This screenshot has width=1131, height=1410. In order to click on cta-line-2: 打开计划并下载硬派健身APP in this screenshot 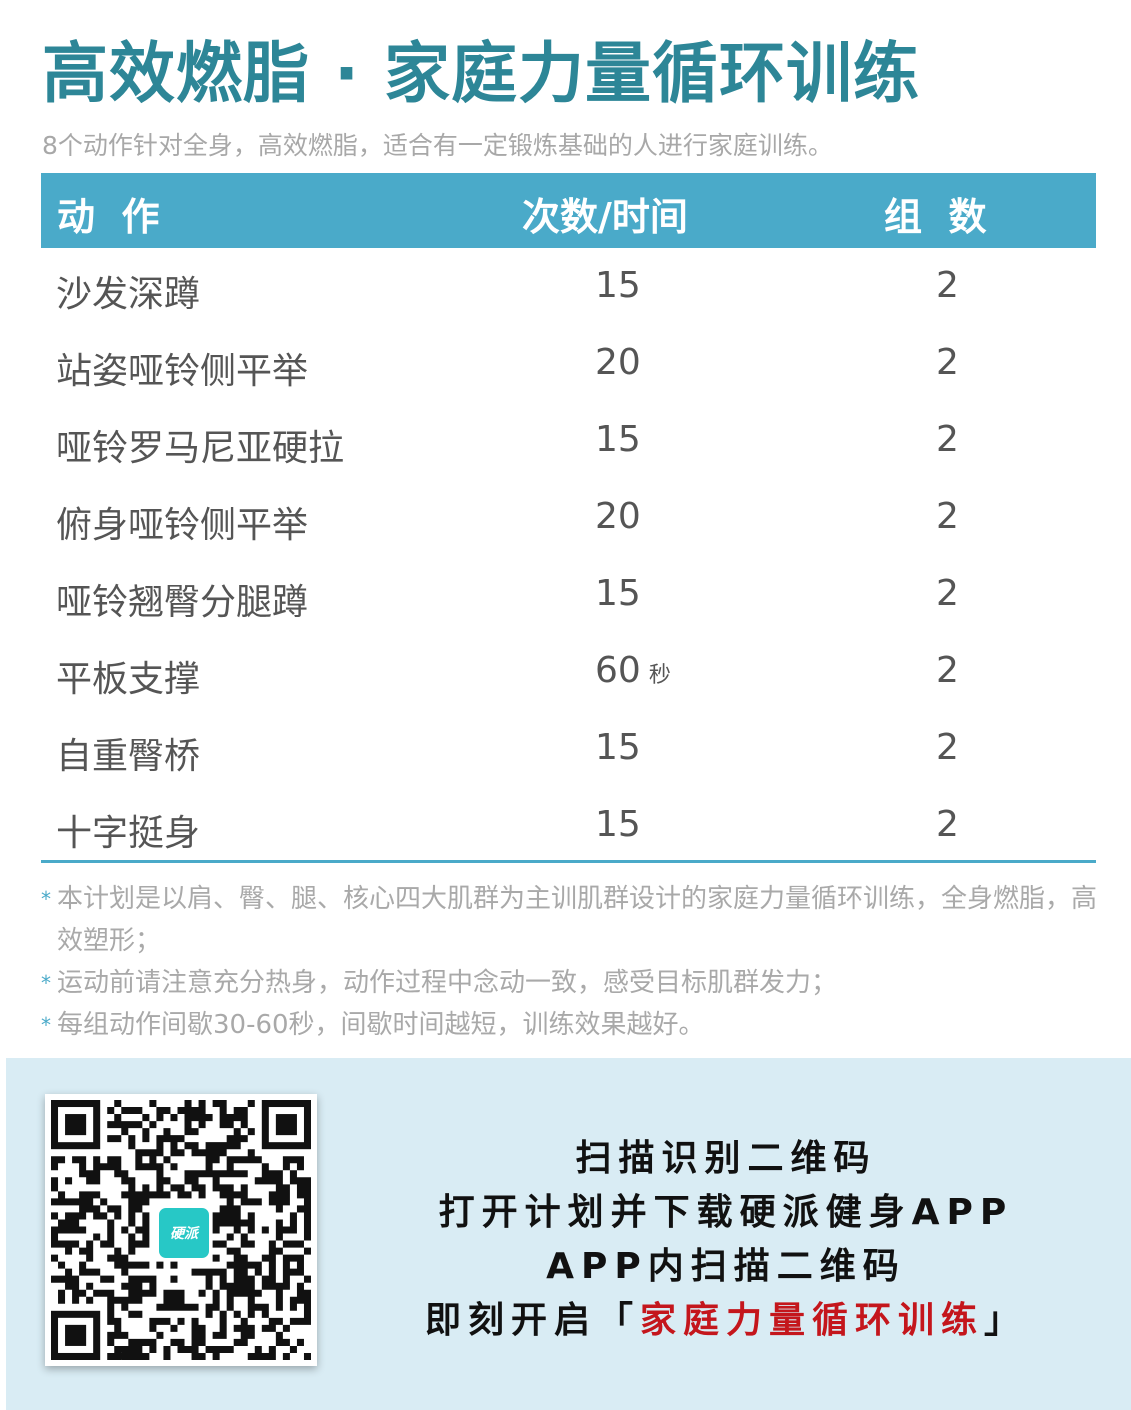, I will do `click(726, 1212)`.